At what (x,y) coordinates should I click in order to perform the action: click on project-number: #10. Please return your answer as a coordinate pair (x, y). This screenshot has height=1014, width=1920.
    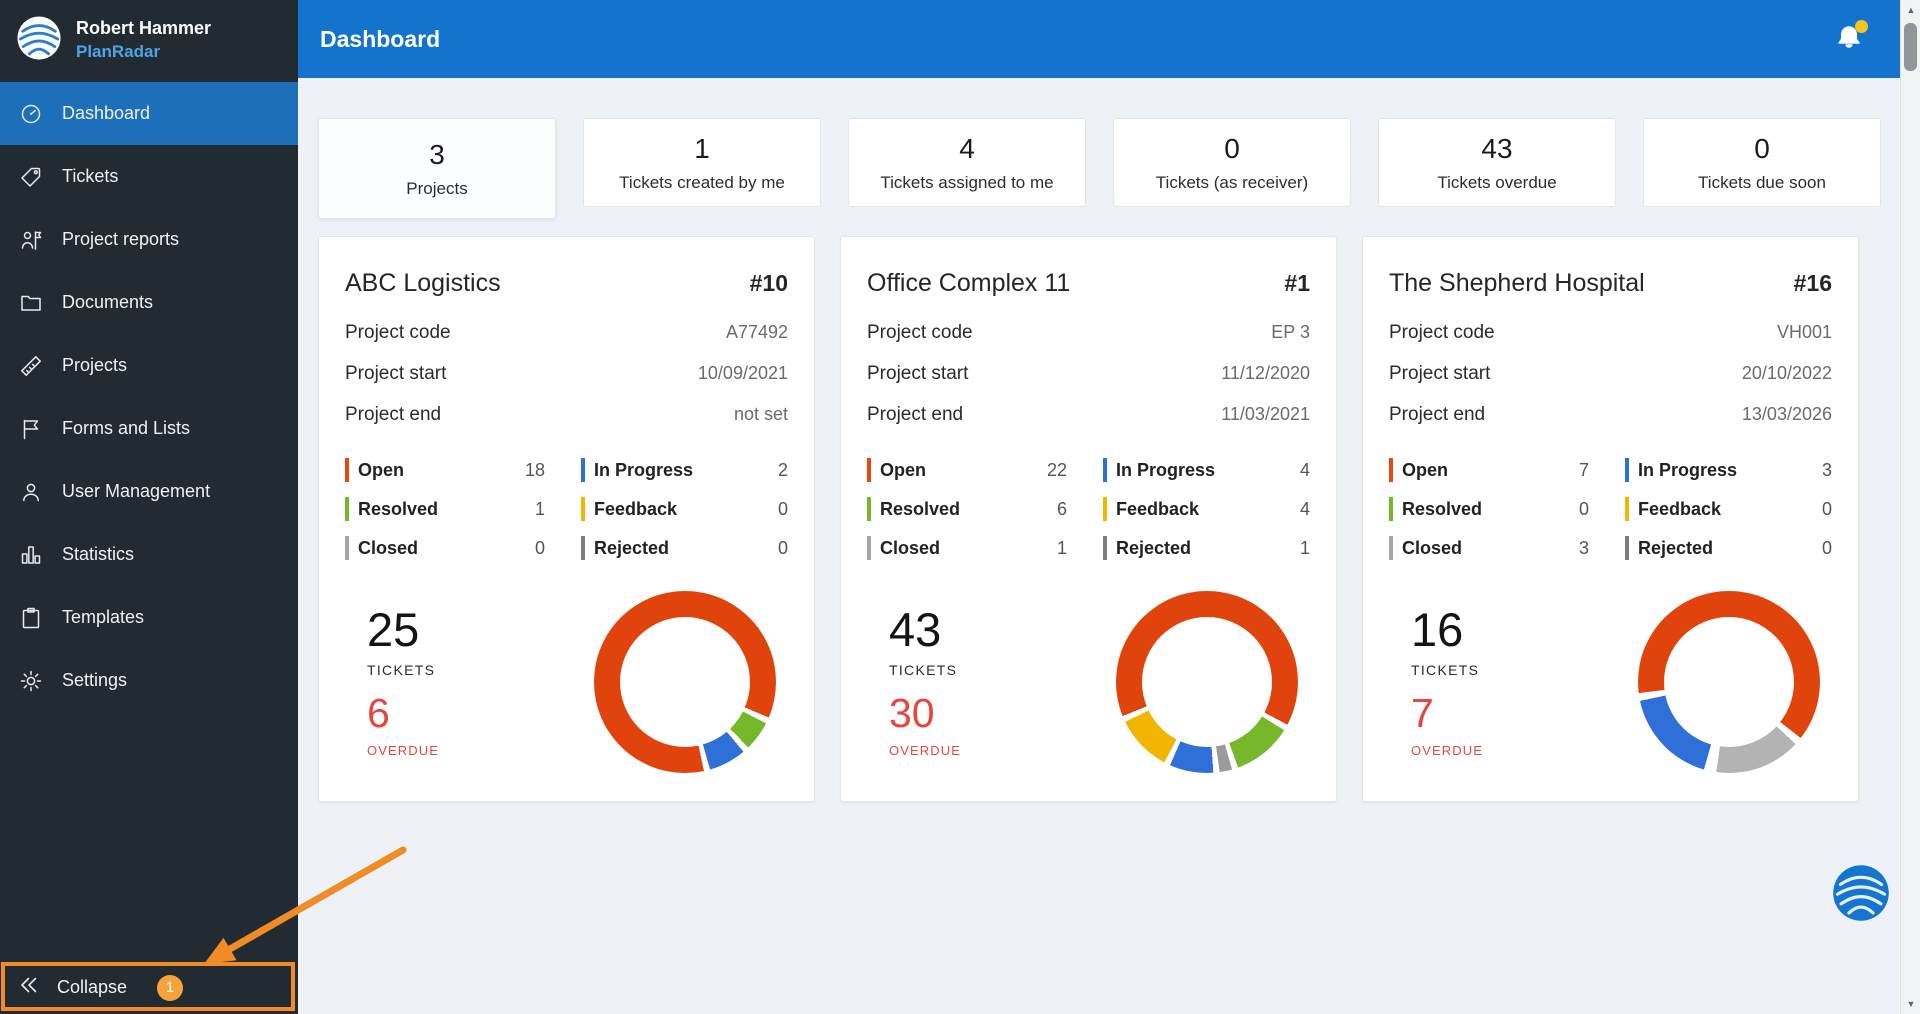
    Looking at the image, I should click on (768, 283).